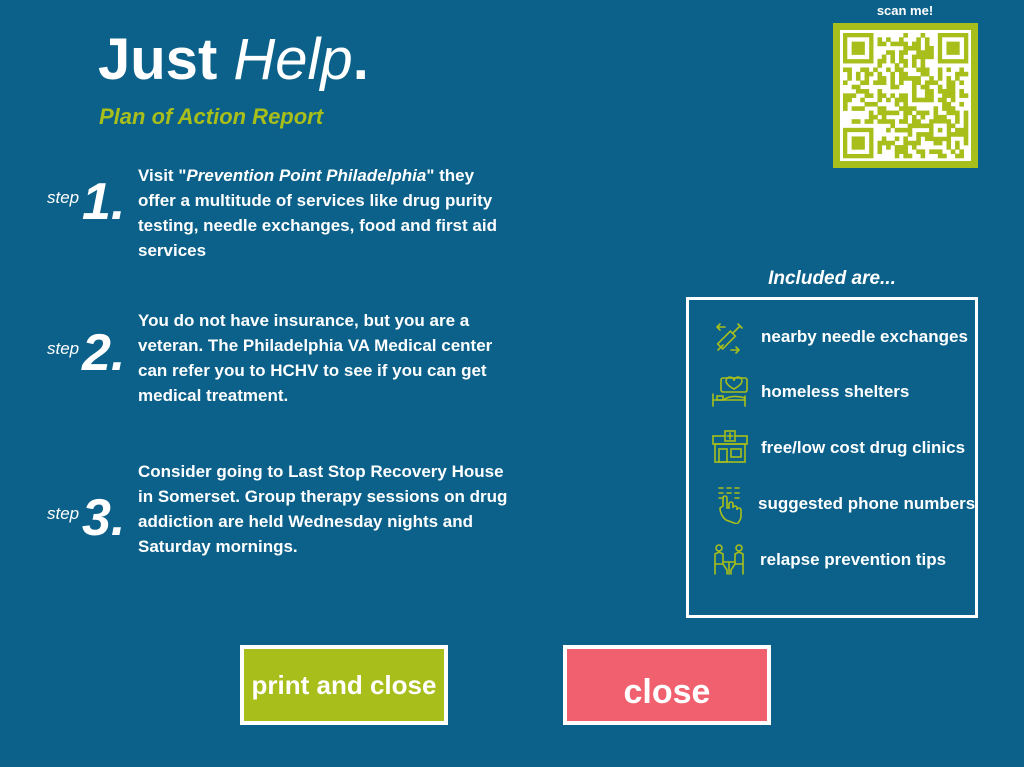 The image size is (1024, 767). I want to click on clinic-icon, so click(729, 448).